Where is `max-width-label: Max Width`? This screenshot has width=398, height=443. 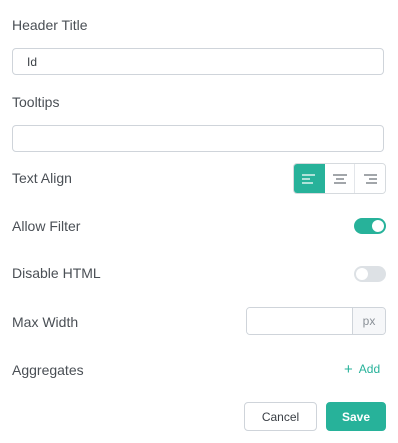
max-width-label: Max Width is located at coordinates (45, 322).